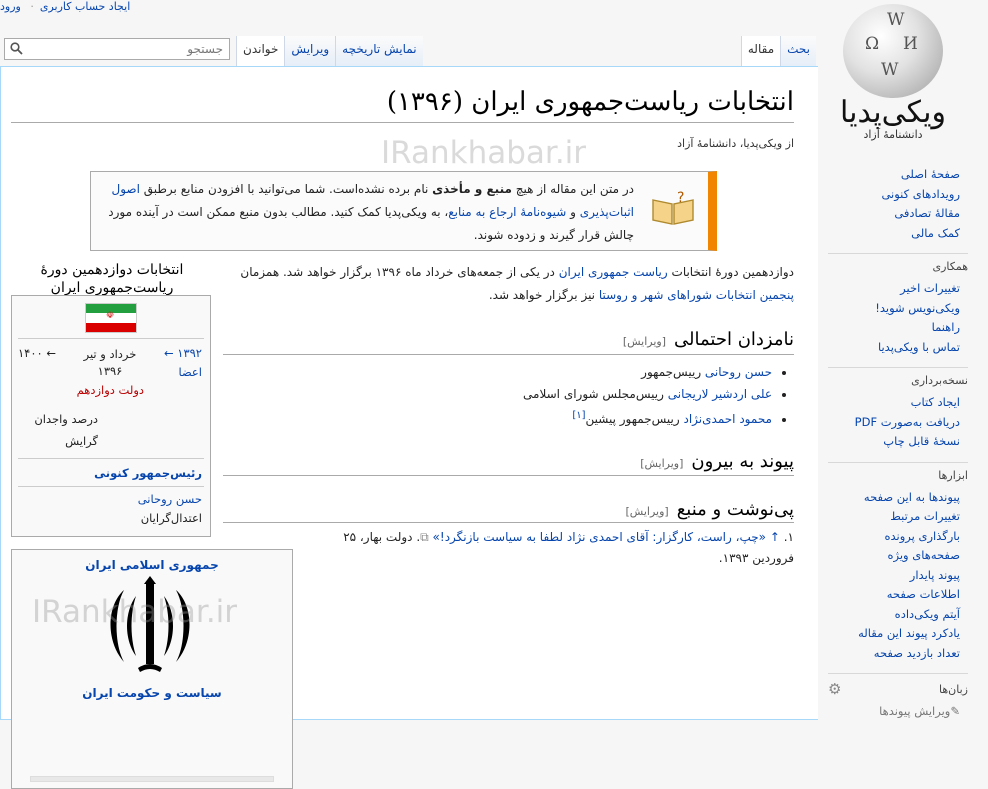 The height and width of the screenshot is (789, 988). Describe the element at coordinates (135, 612) in the screenshot. I see `watermark-text: IRankhabar.ir` at that location.